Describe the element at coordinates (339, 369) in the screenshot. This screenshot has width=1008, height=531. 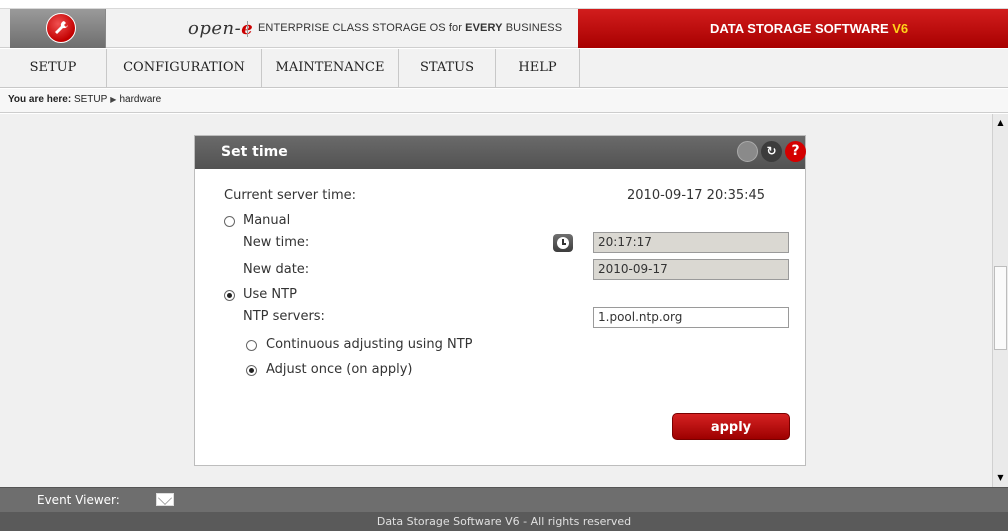
I see `adjust-once-label: Adjust once (on apply)` at that location.